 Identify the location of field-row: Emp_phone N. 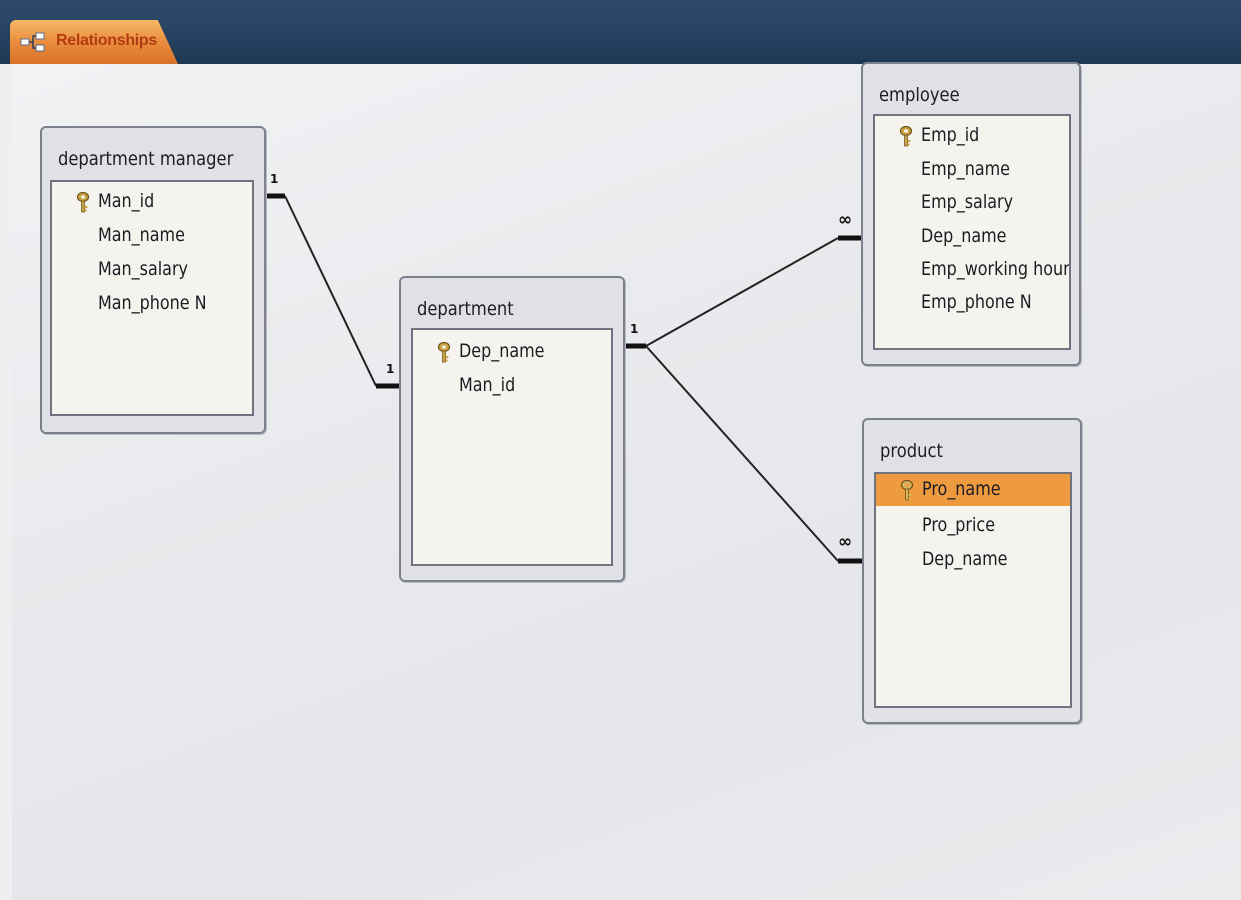
(972, 303).